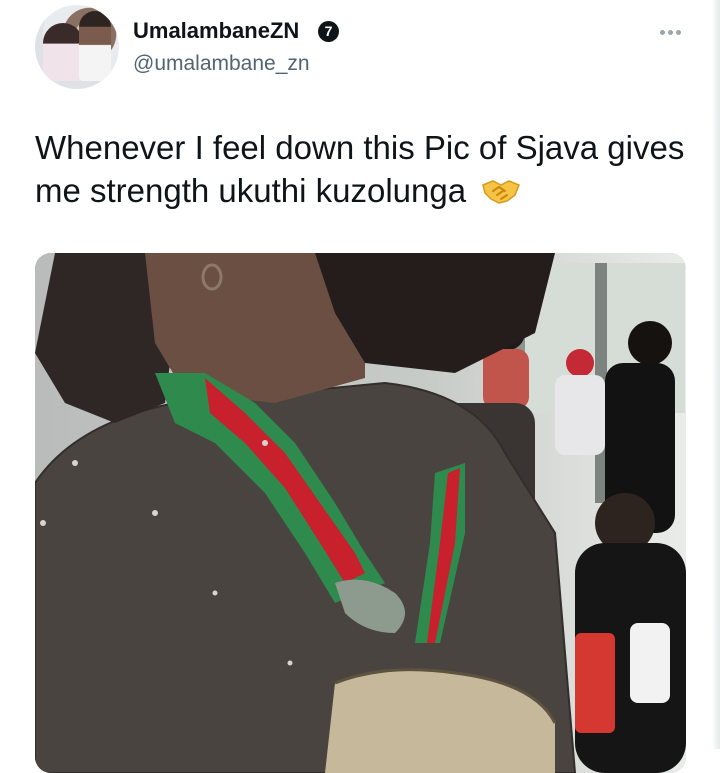 The width and height of the screenshot is (720, 773). I want to click on more-options-button, so click(670, 32).